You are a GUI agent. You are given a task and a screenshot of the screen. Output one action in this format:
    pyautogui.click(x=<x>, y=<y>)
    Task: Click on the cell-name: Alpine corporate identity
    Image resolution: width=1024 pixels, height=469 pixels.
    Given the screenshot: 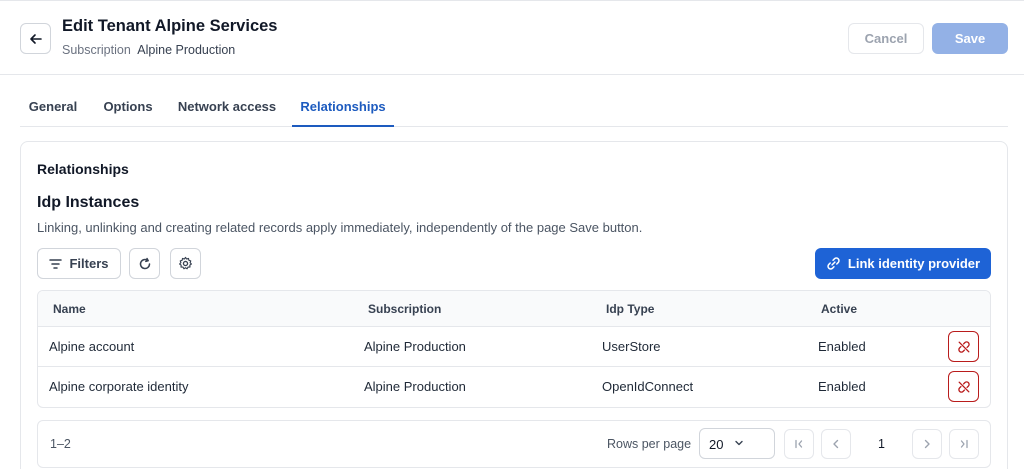 What is the action you would take?
    pyautogui.click(x=119, y=386)
    